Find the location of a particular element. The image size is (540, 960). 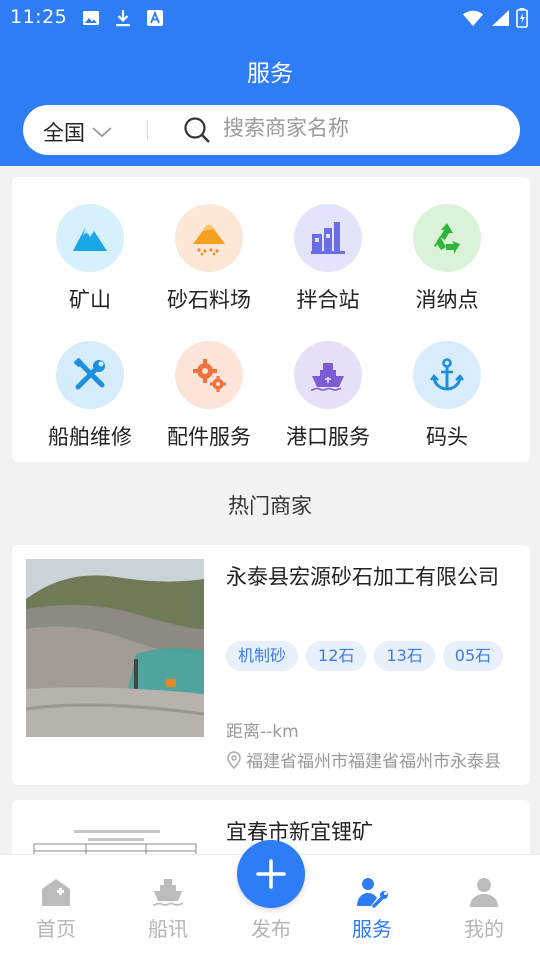

region-selector: 全国 is located at coordinates (78, 132).